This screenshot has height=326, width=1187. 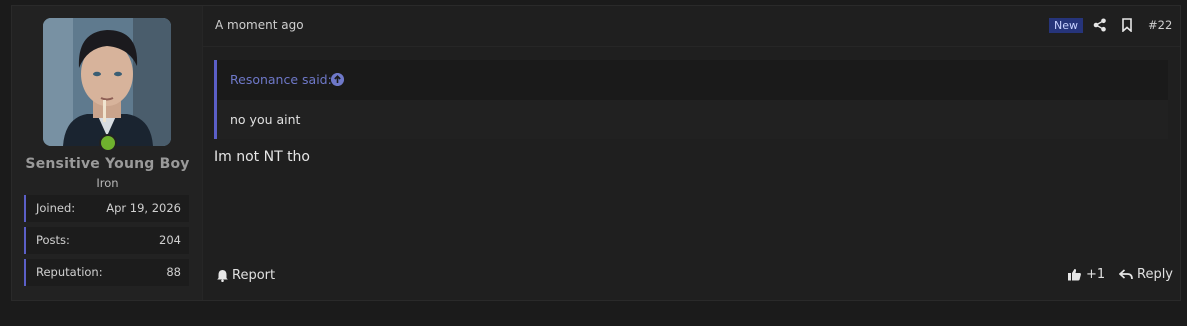 I want to click on online-status-icon, so click(x=108, y=143).